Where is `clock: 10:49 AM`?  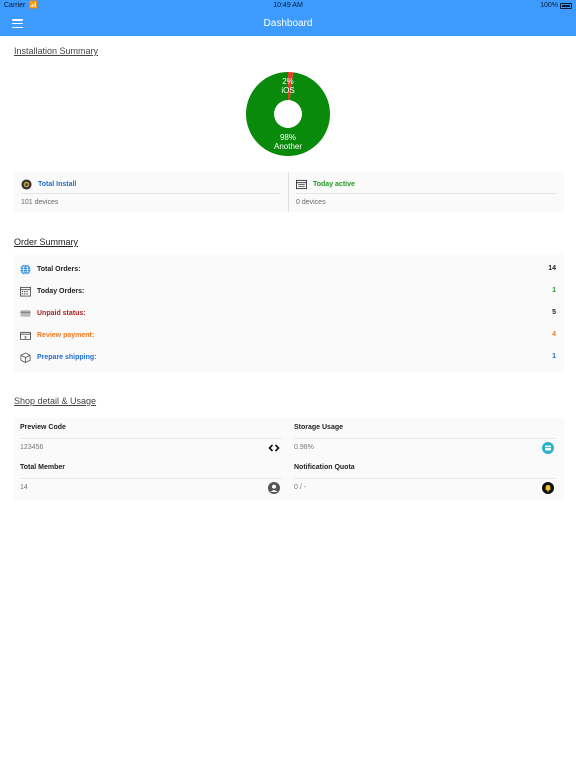
clock: 10:49 AM is located at coordinates (288, 5).